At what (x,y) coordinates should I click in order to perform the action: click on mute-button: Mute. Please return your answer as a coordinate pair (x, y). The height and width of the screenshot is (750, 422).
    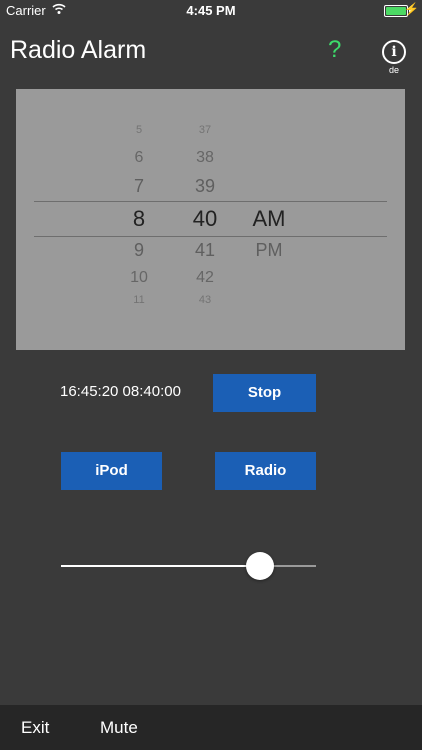
    Looking at the image, I should click on (119, 728).